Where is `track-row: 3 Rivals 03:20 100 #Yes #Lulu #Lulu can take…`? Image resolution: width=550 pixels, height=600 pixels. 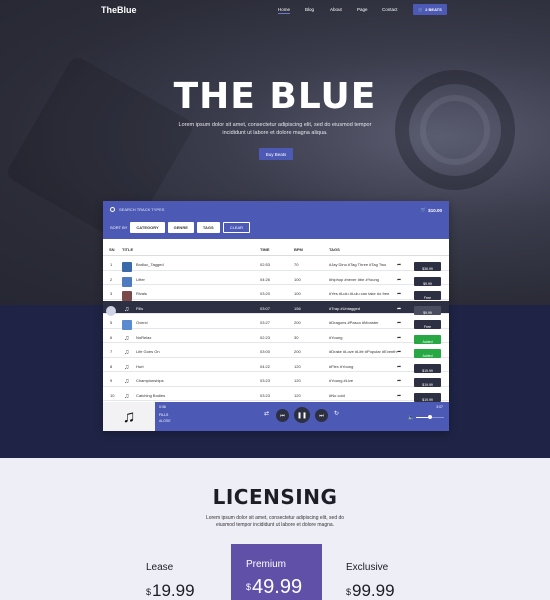
track-row: 3 Rivals 03:20 100 #Yes #Lulu #Lulu can take… is located at coordinates (276, 293).